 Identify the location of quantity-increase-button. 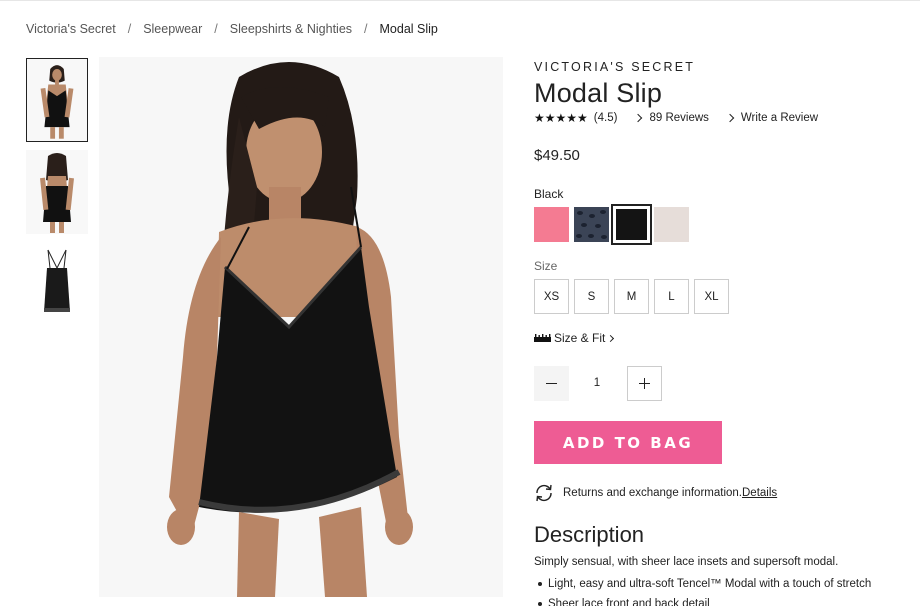
(644, 383).